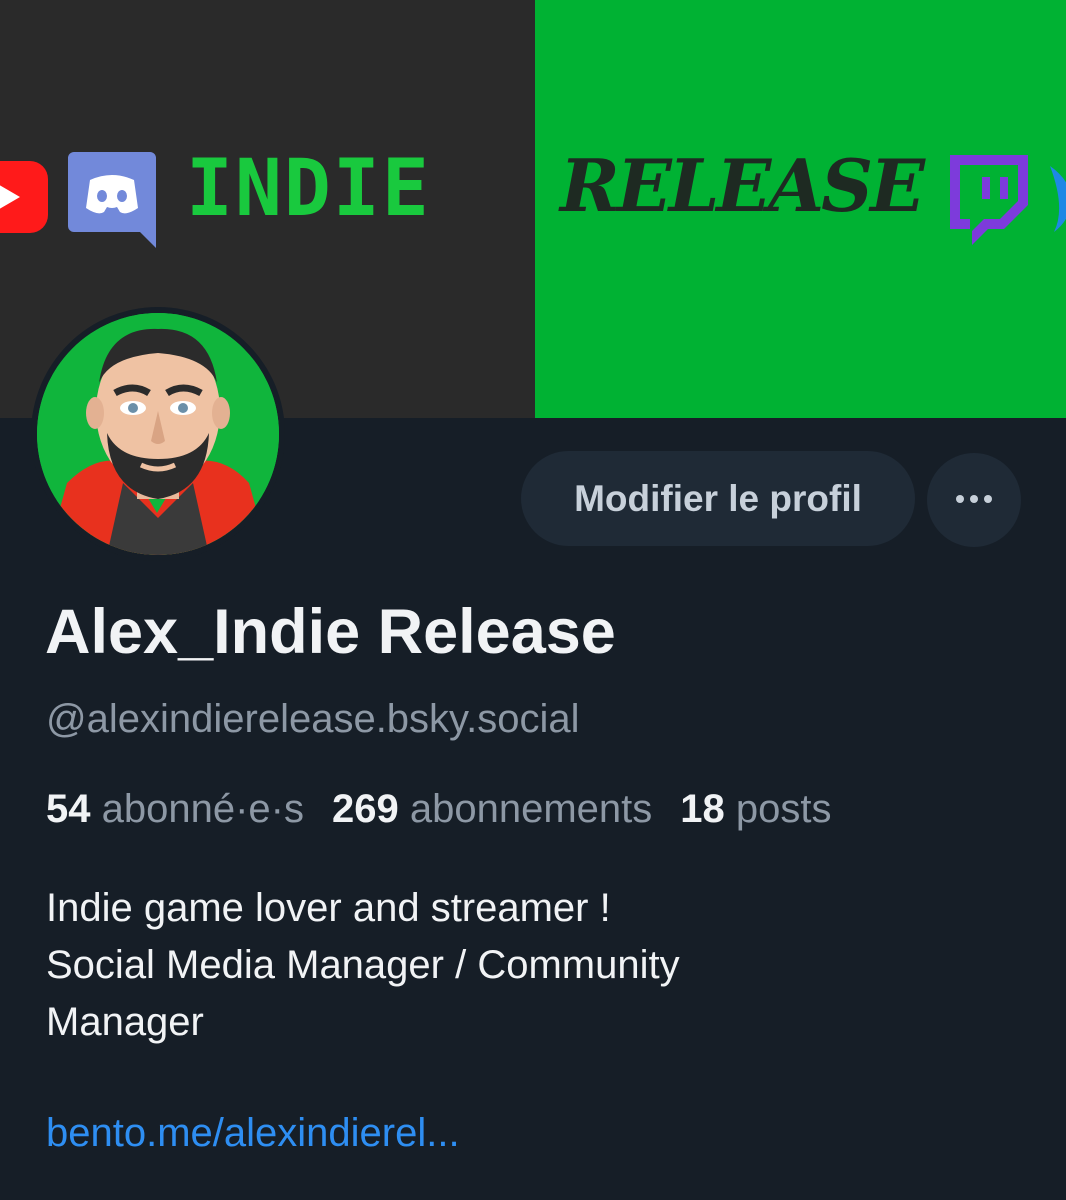 The height and width of the screenshot is (1200, 1066). I want to click on profile-stats: 54 abonné·e·s 269 abonnements 18 posts, so click(453, 809).